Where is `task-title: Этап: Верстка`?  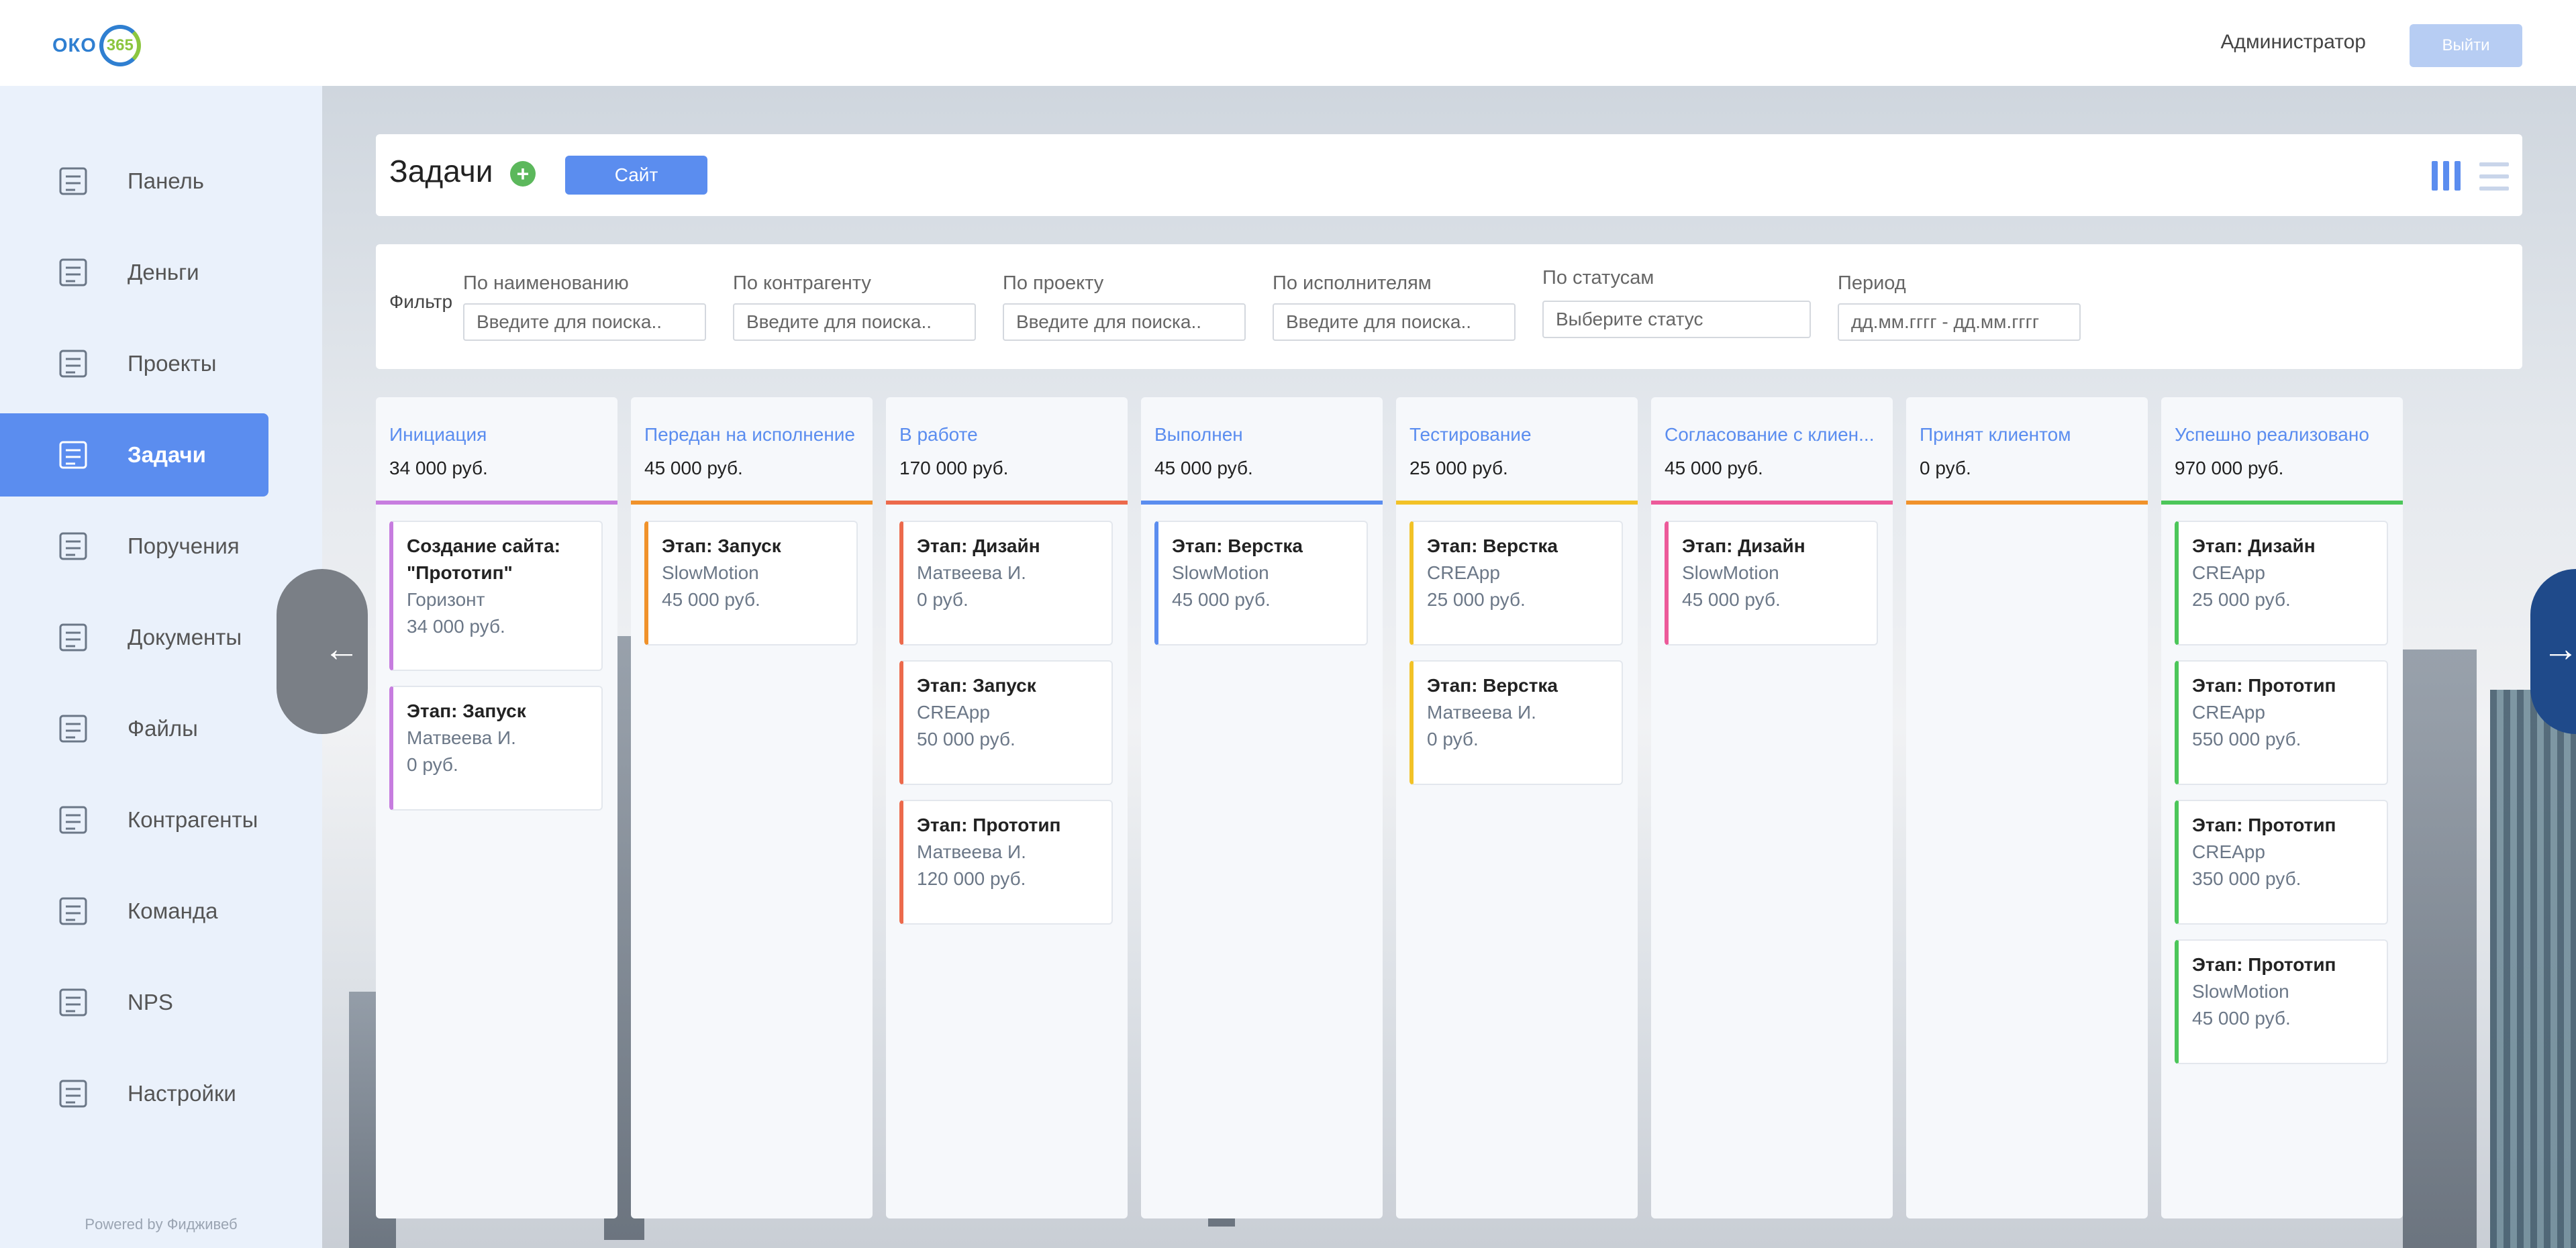 task-title: Этап: Верстка is located at coordinates (1237, 546).